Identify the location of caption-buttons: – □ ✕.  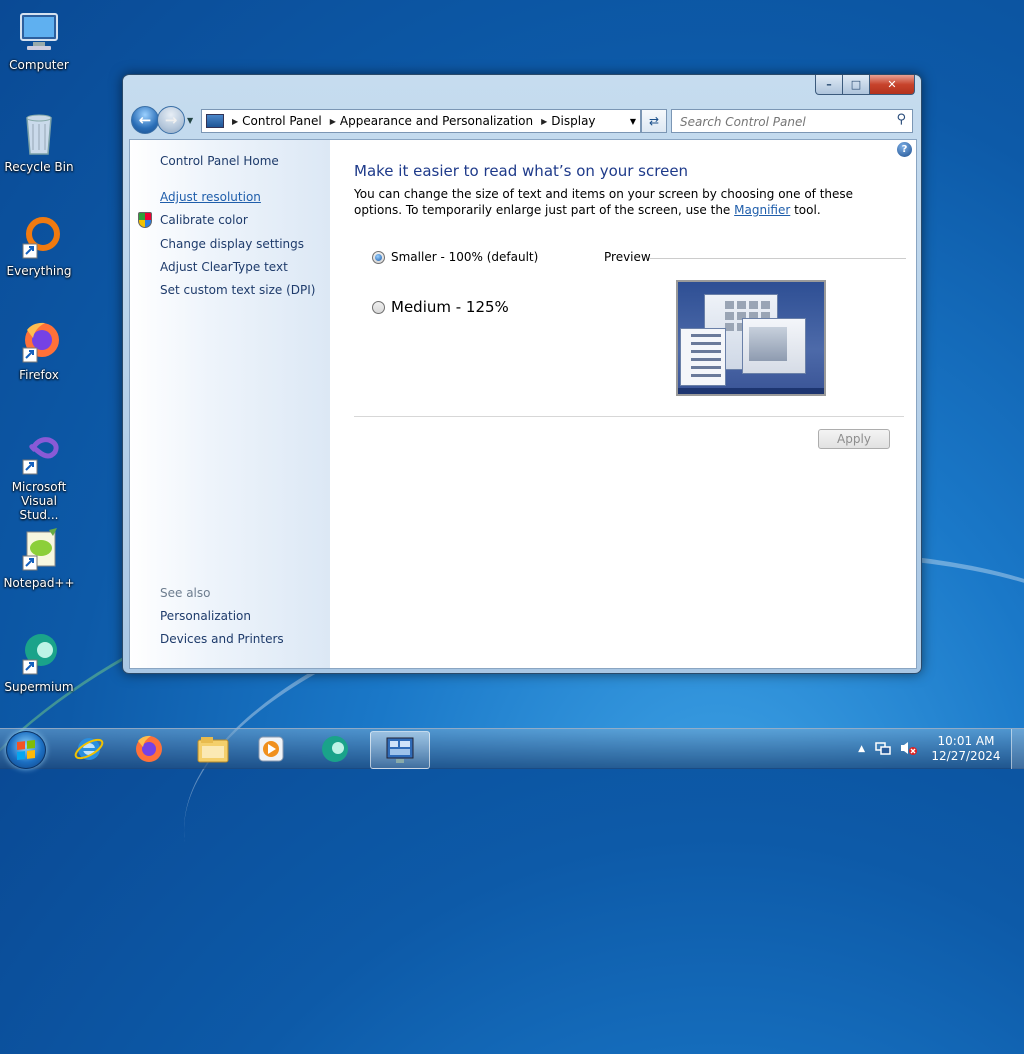
(865, 85).